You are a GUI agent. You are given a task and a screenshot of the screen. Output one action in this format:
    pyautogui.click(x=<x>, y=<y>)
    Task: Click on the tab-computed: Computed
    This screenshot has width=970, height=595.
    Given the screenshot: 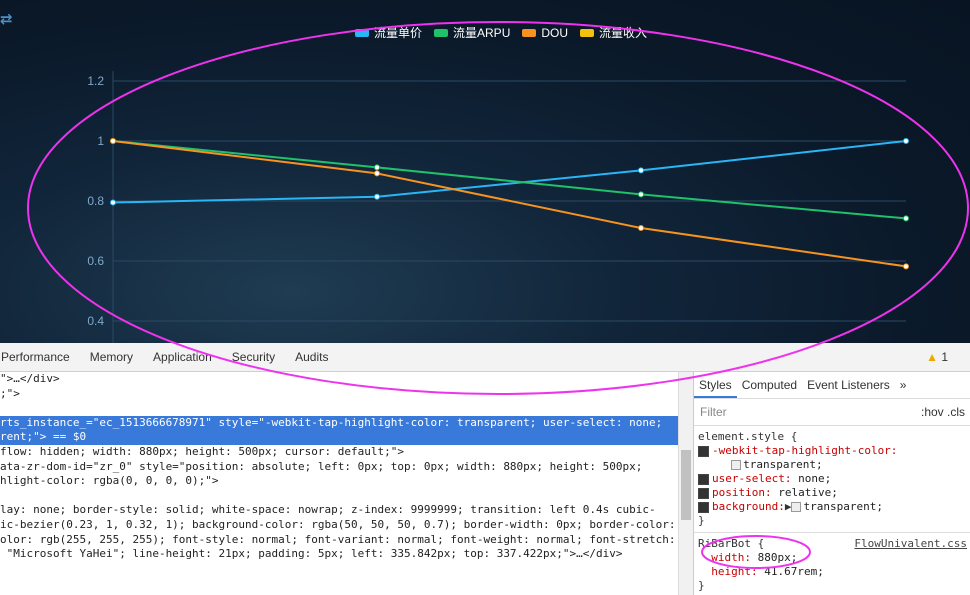 What is the action you would take?
    pyautogui.click(x=769, y=385)
    